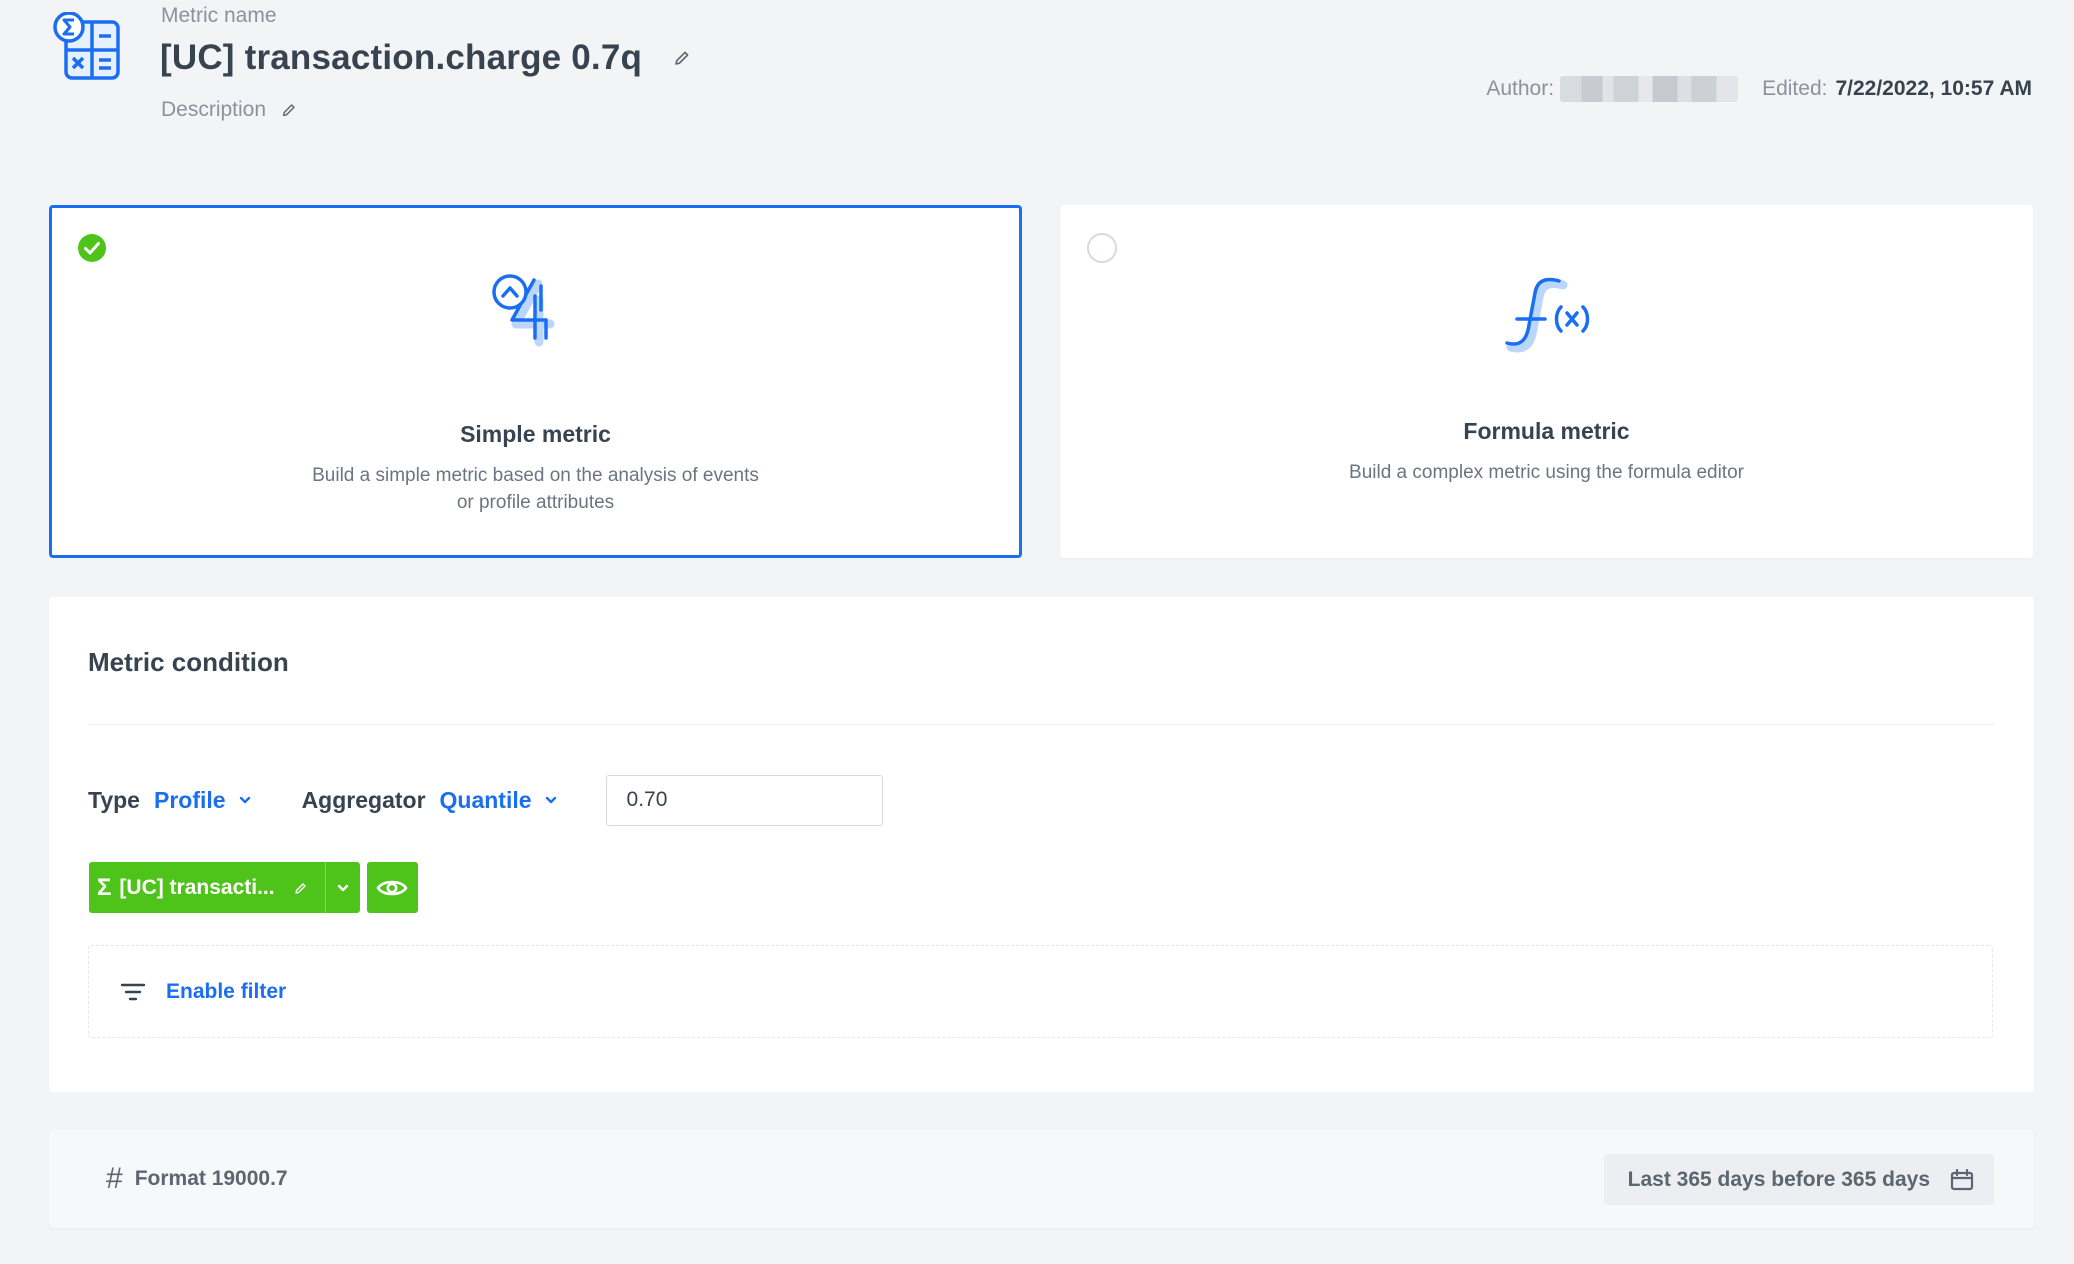 The image size is (2074, 1264). I want to click on selected-check-icon, so click(92, 248).